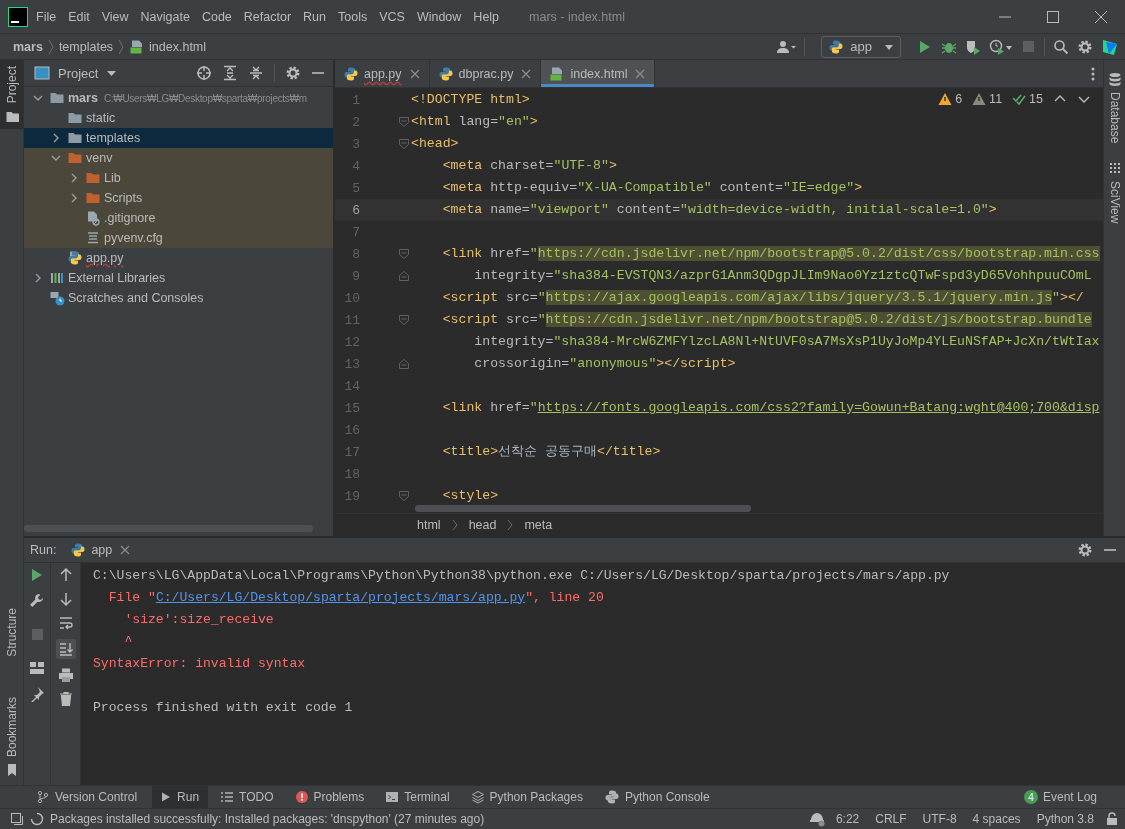 Image resolution: width=1125 pixels, height=829 pixels. What do you see at coordinates (18, 16) in the screenshot?
I see `app-logo` at bounding box center [18, 16].